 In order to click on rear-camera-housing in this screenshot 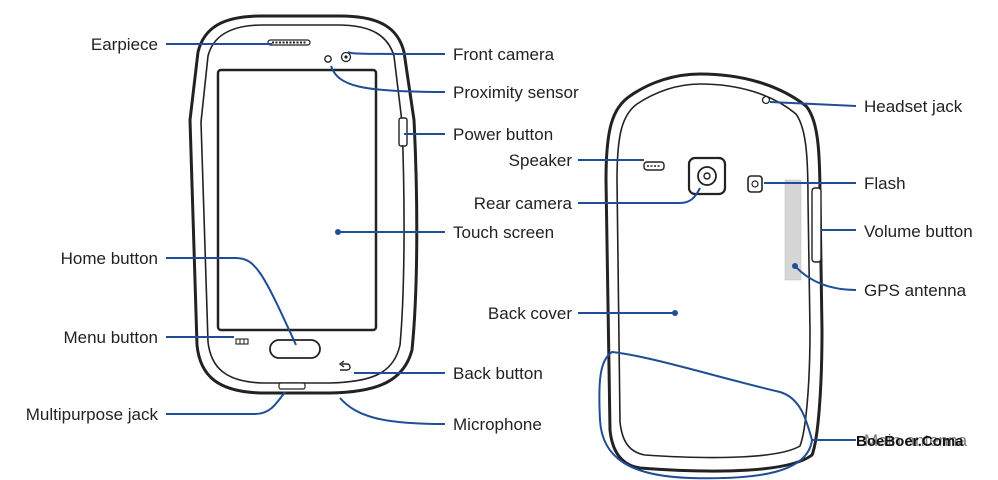, I will do `click(707, 176)`.